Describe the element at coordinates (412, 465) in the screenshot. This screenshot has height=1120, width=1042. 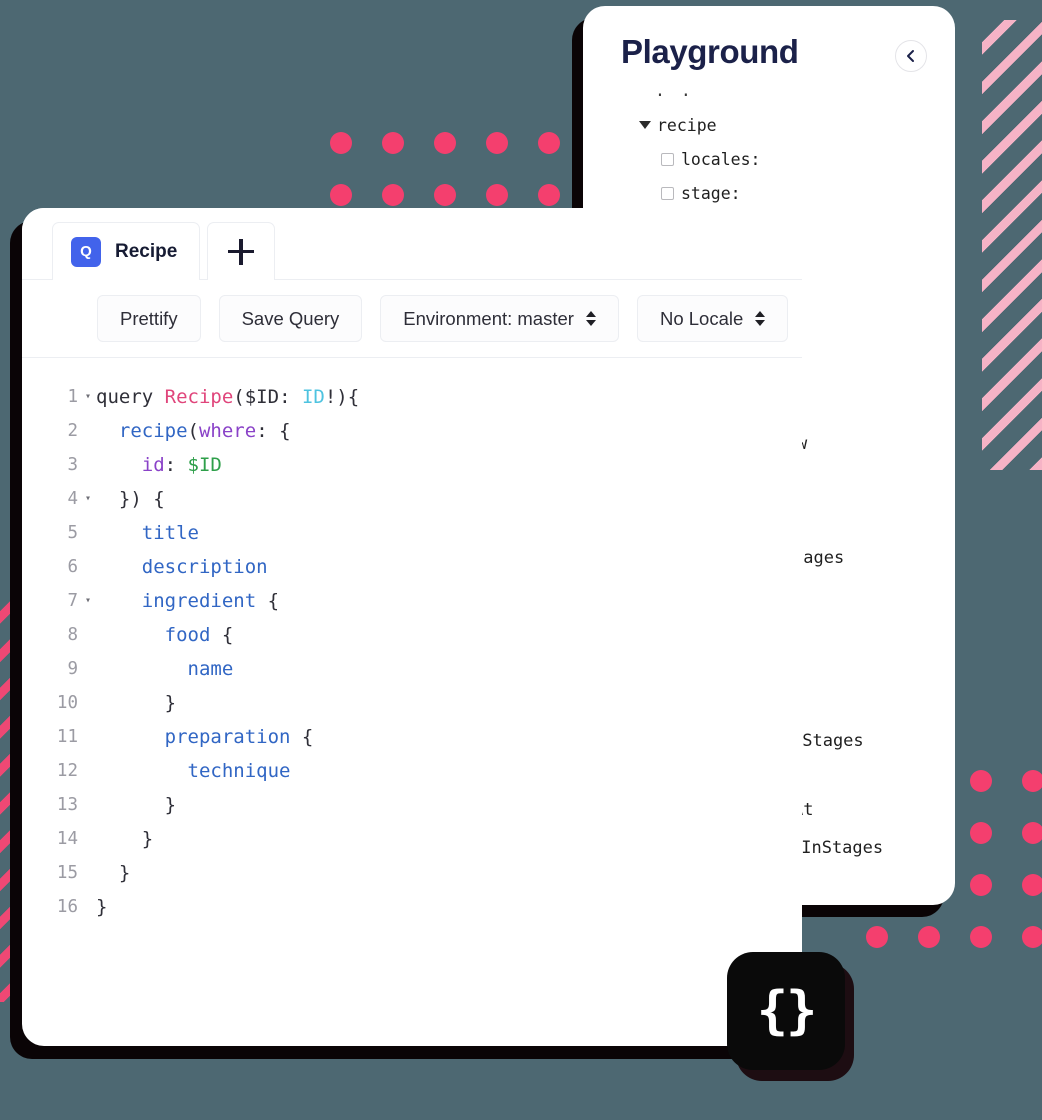
I see `code-line: 3 id: $ID` at that location.